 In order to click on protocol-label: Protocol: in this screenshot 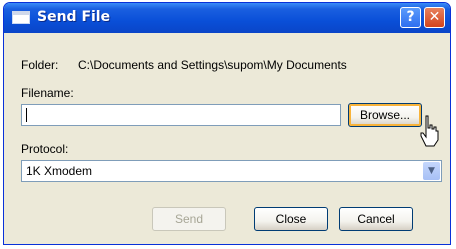, I will do `click(45, 149)`.